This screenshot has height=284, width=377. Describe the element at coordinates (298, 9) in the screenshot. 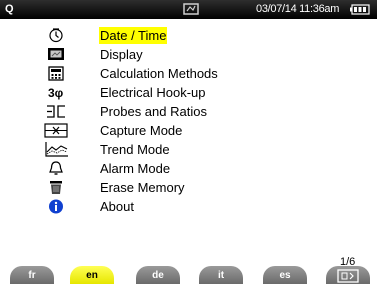

I see `status-datetime: 03/07/14 11:36am` at that location.